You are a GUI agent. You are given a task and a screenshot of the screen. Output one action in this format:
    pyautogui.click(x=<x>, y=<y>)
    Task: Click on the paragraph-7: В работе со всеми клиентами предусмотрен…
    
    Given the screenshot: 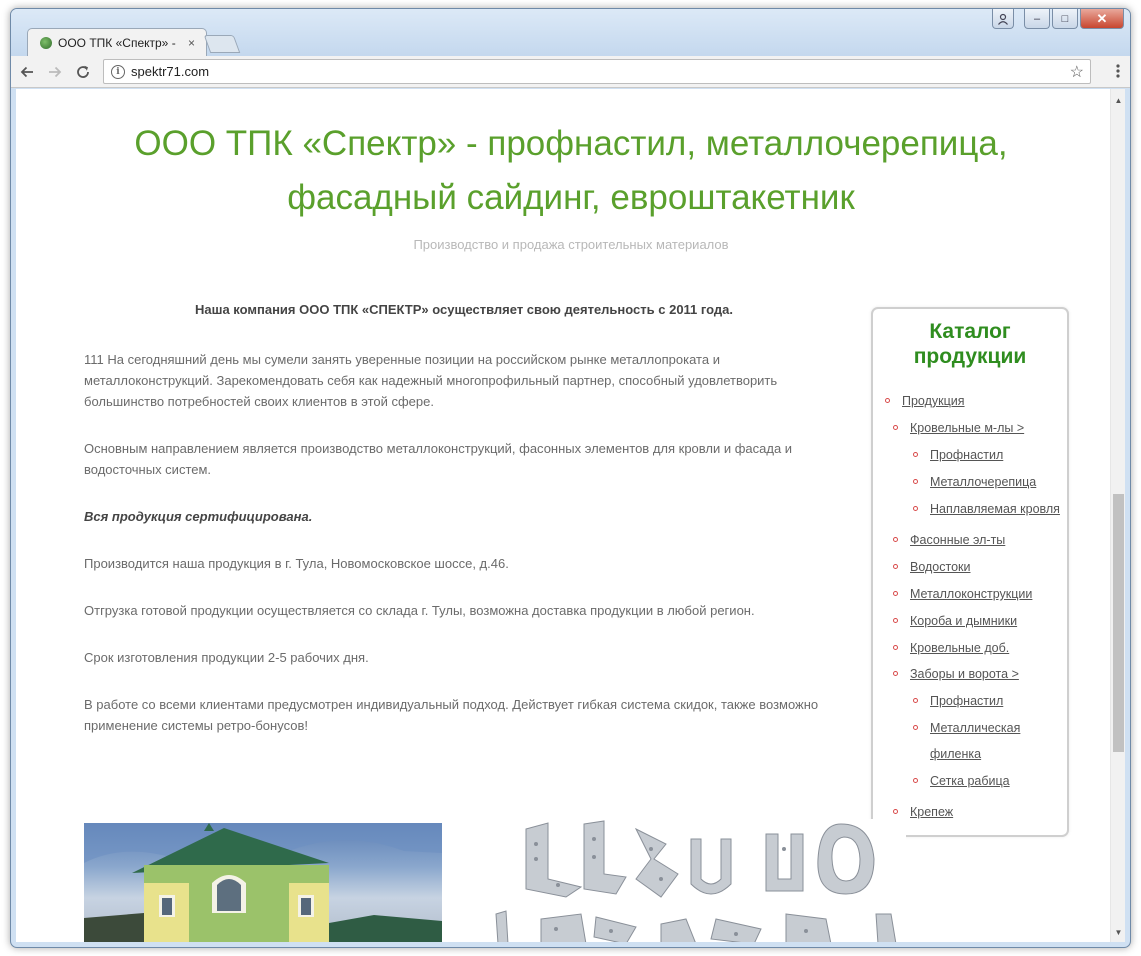 What is the action you would take?
    pyautogui.click(x=451, y=715)
    